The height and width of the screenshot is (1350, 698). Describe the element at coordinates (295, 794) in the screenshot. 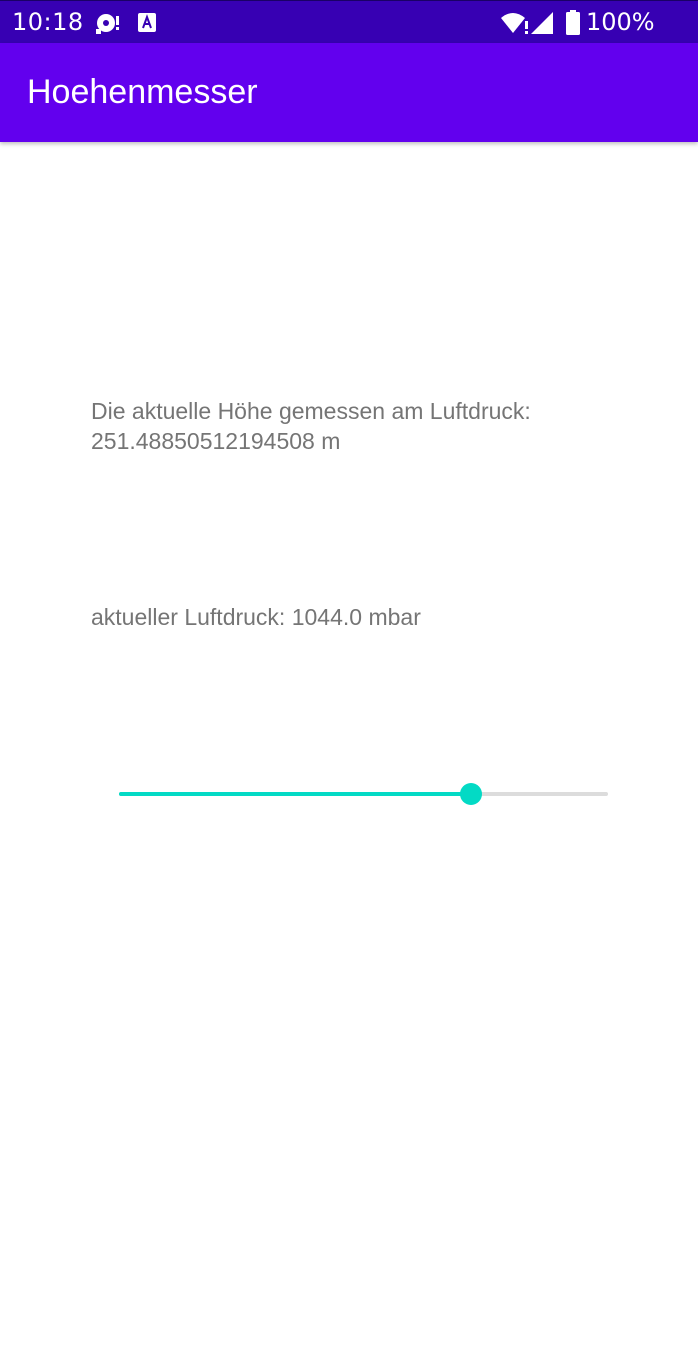

I see `slider-fill` at that location.